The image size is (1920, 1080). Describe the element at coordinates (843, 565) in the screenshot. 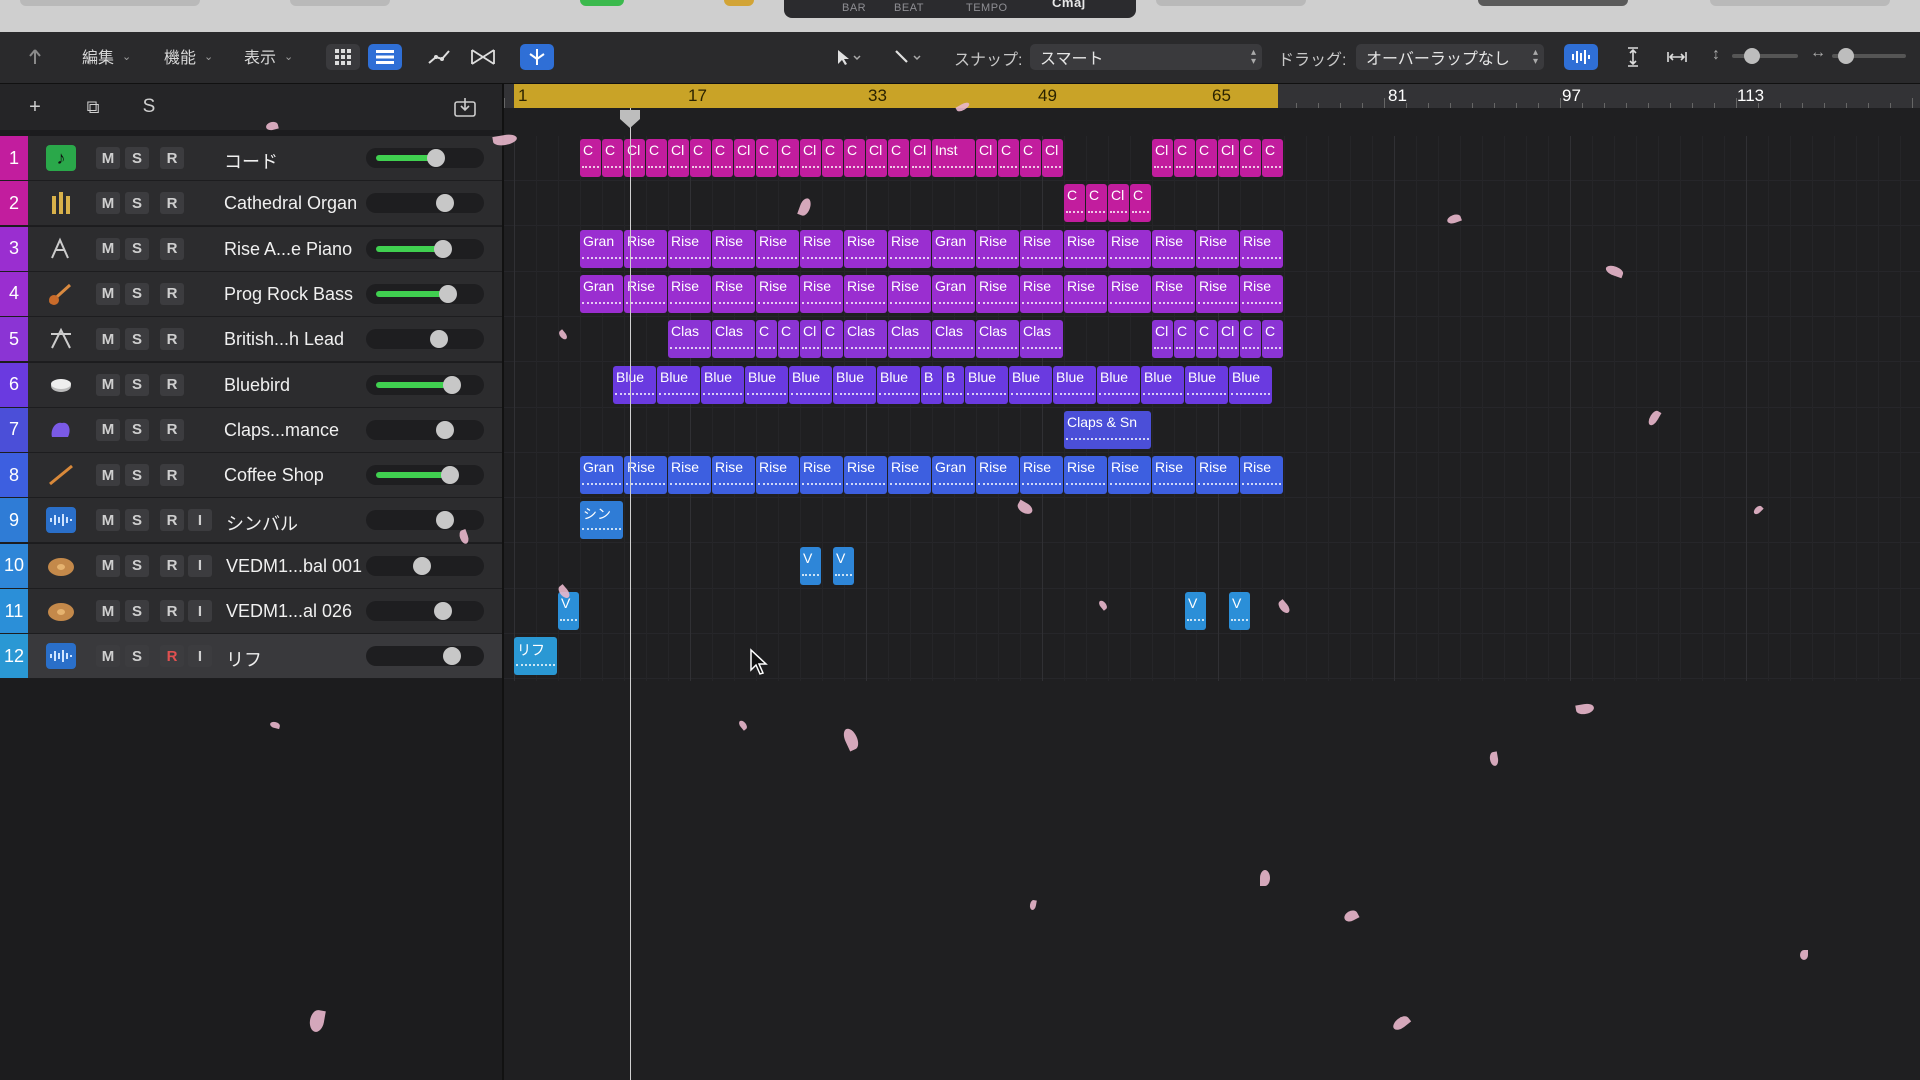

I see `region: V` at that location.